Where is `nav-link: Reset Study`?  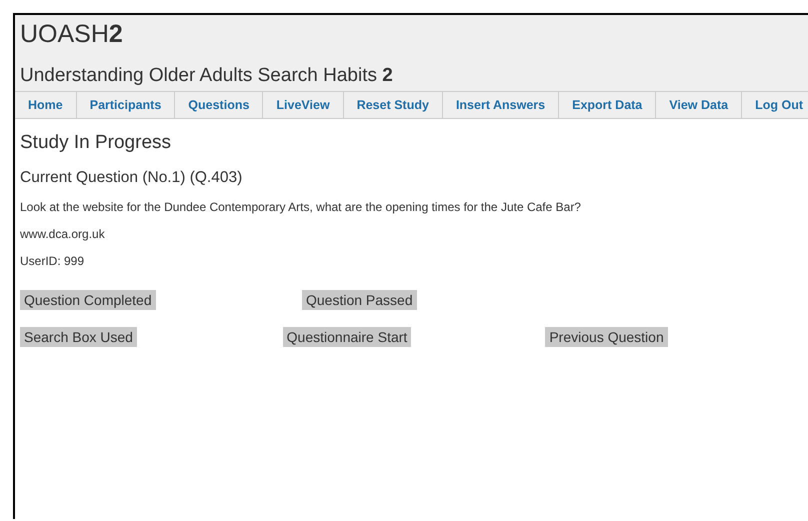
nav-link: Reset Study is located at coordinates (393, 105).